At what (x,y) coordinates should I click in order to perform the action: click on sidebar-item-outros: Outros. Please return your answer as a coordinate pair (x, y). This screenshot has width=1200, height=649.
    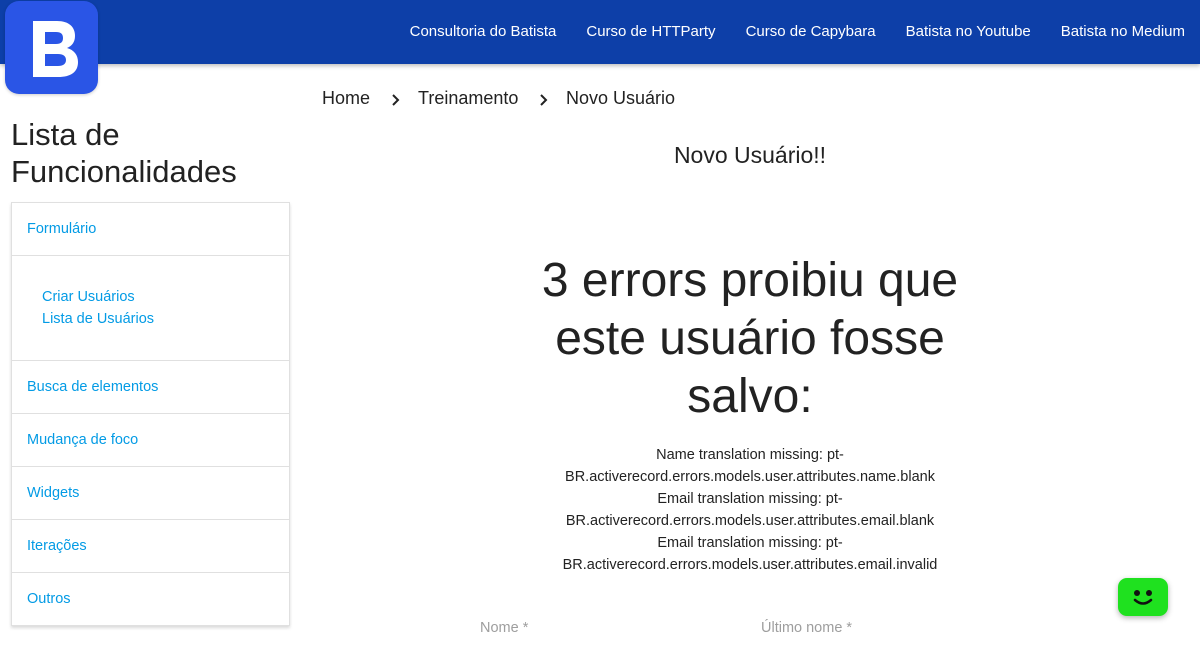
    Looking at the image, I should click on (150, 599).